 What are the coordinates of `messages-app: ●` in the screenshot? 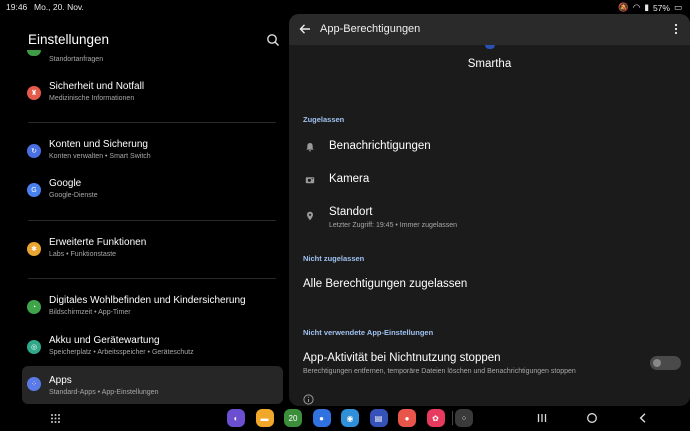 It's located at (321, 418).